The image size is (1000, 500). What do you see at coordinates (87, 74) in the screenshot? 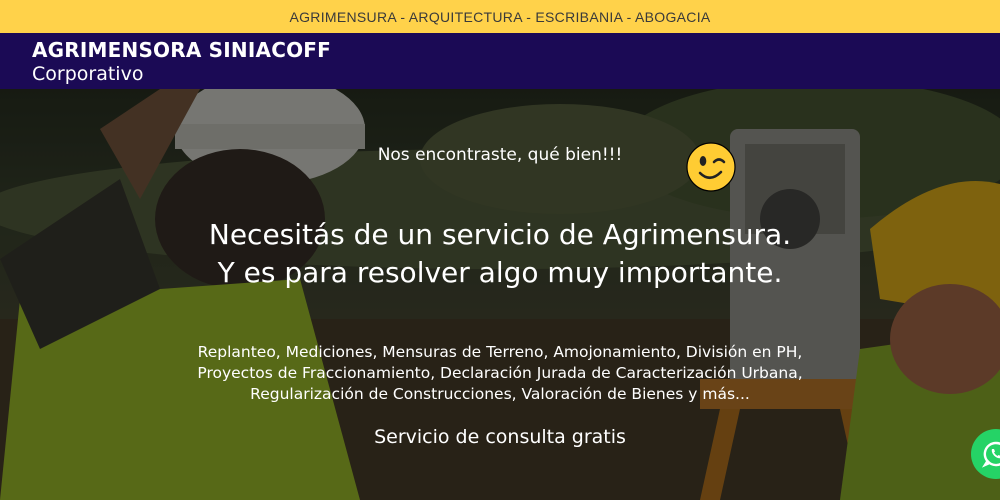
I see `brand-logo-subtitle: Corporativo` at bounding box center [87, 74].